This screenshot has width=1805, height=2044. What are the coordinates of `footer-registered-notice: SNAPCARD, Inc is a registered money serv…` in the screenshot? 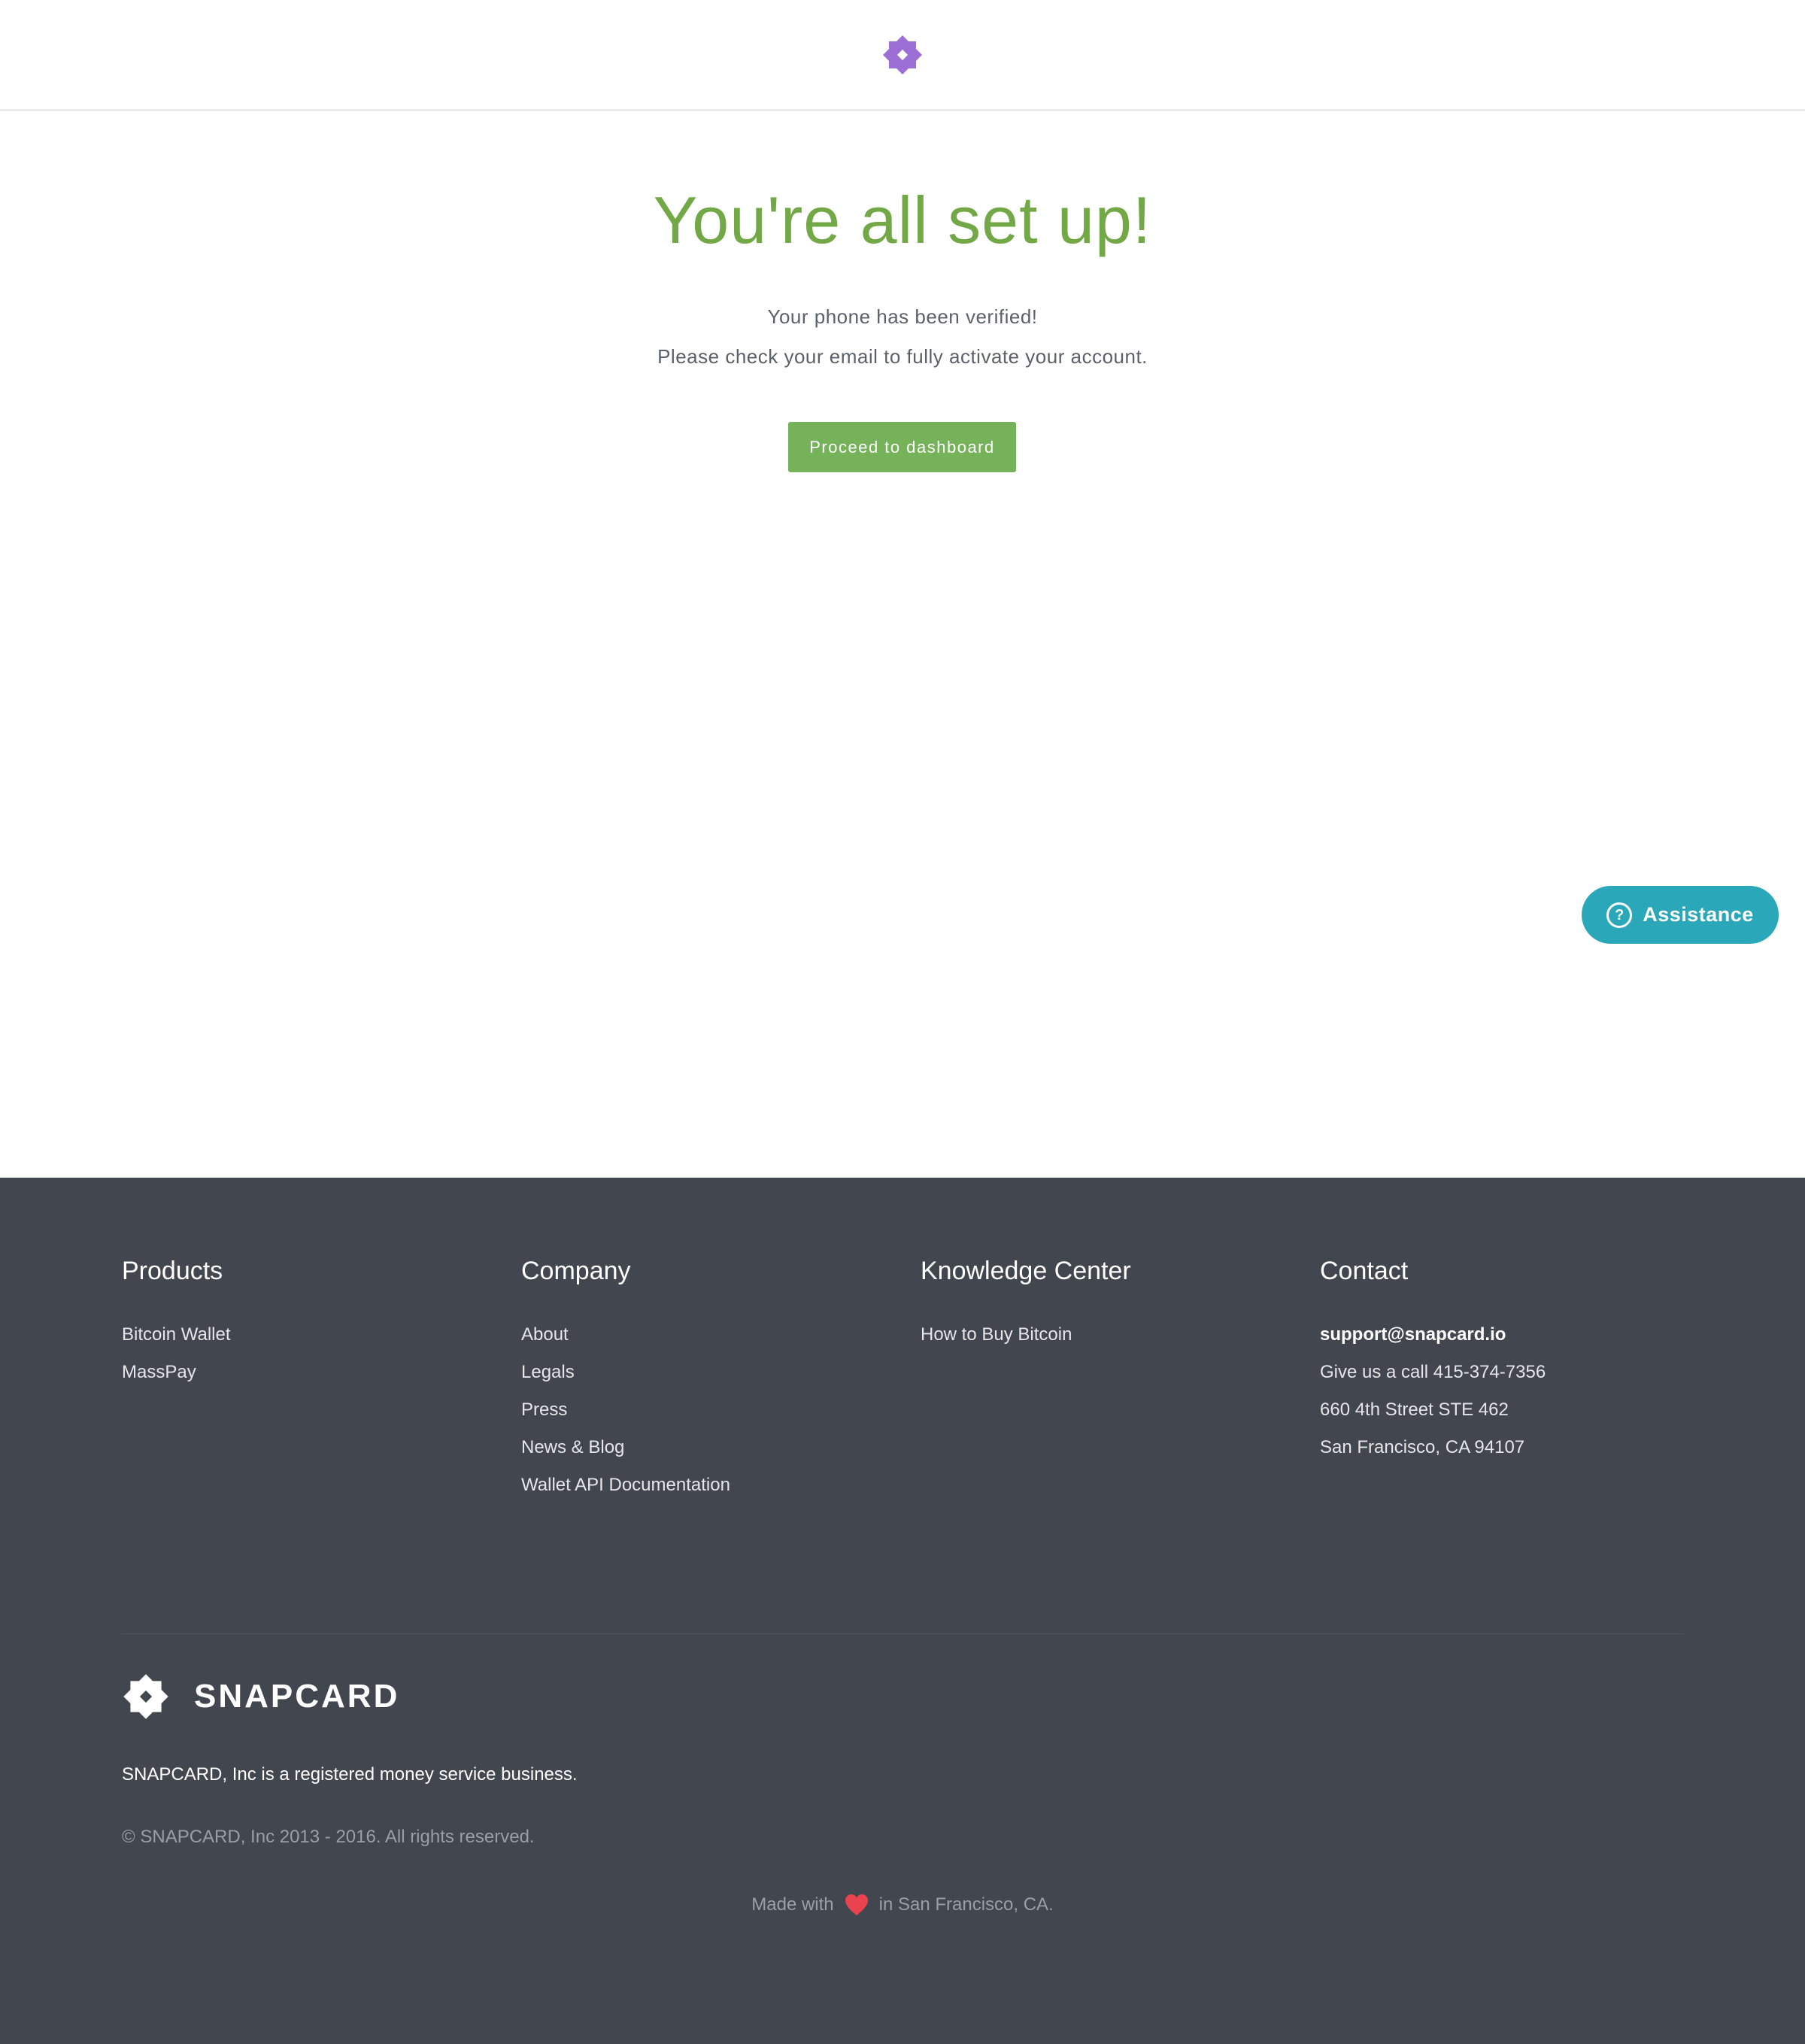 It's located at (350, 1774).